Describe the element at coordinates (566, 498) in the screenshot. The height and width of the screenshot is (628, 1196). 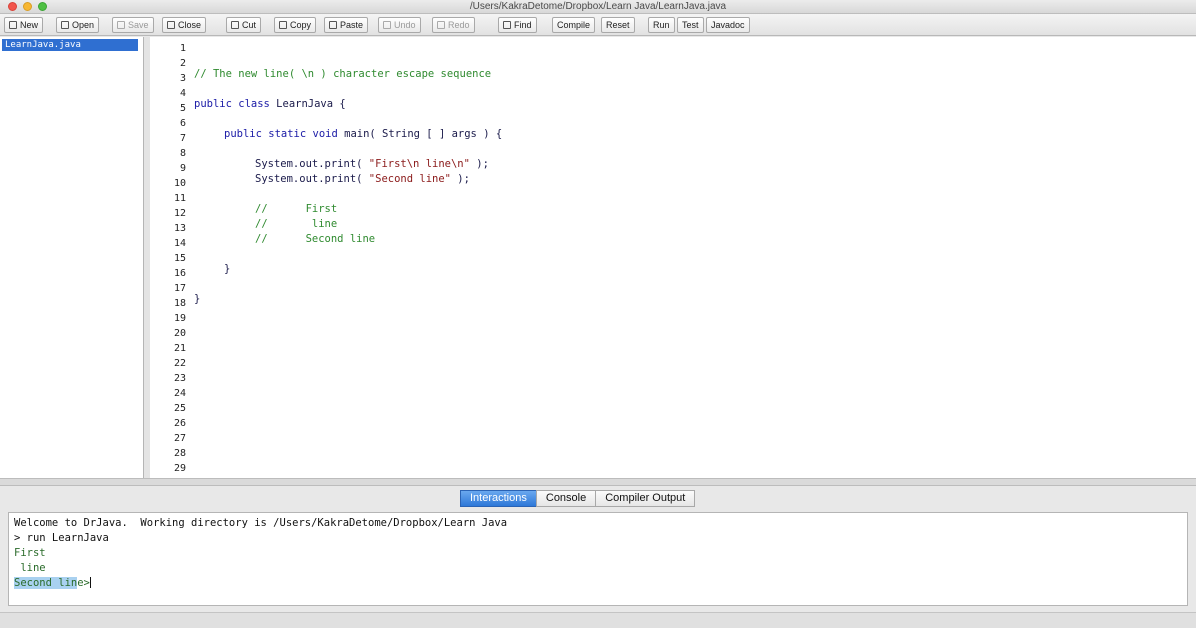
I see `tab-console: Console` at that location.